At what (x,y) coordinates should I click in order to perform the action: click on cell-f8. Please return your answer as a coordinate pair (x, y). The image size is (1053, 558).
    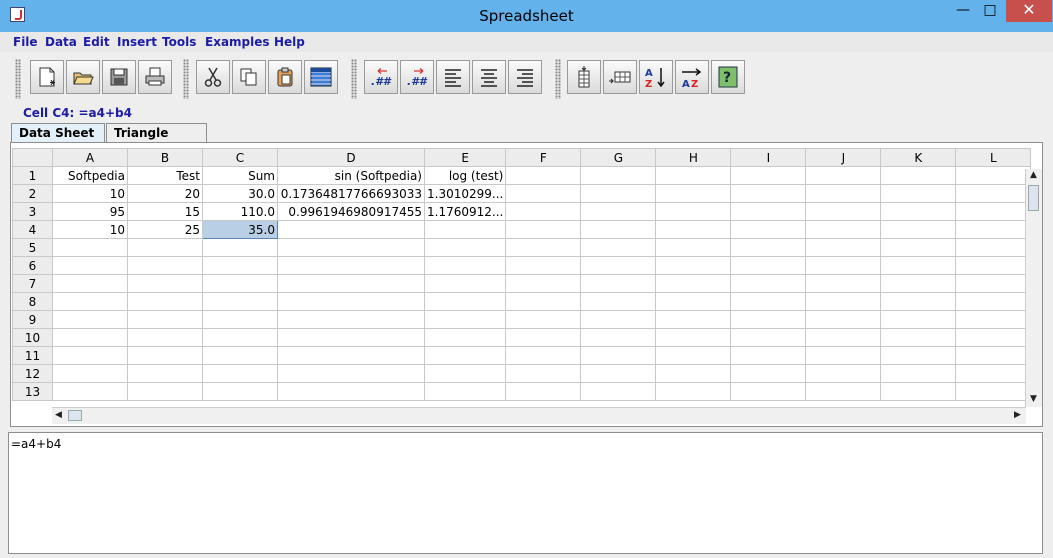
    Looking at the image, I should click on (543, 301).